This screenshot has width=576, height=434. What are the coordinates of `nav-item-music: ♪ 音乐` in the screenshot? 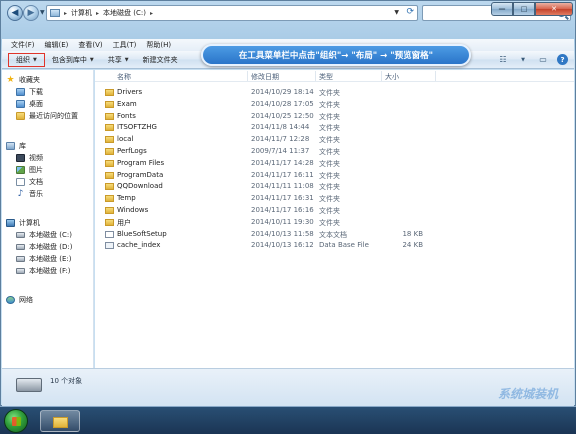 It's located at (24, 194).